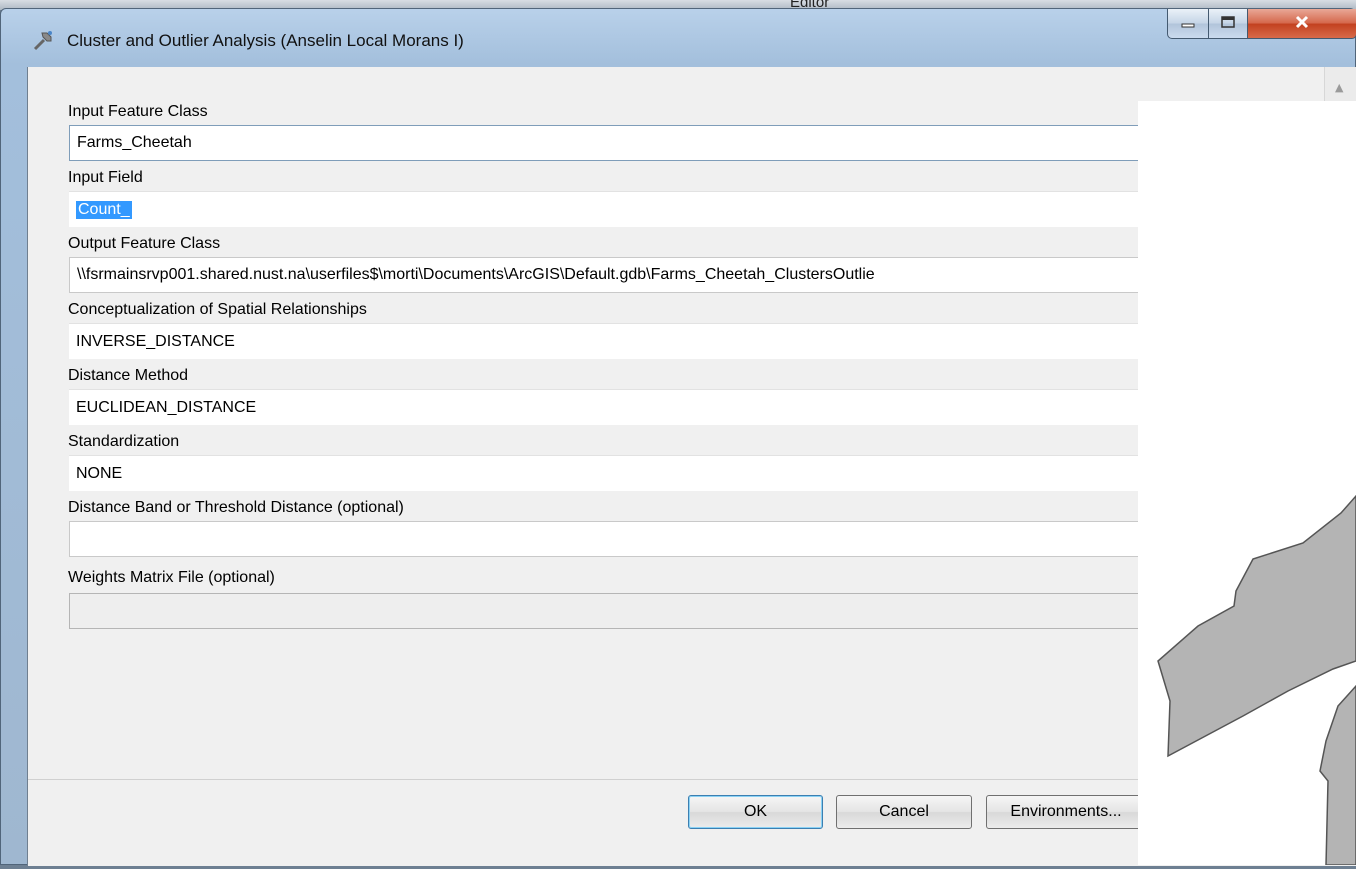 This screenshot has width=1356, height=869. Describe the element at coordinates (1339, 87) in the screenshot. I see `scroll-up-arrow-icon: ▲` at that location.